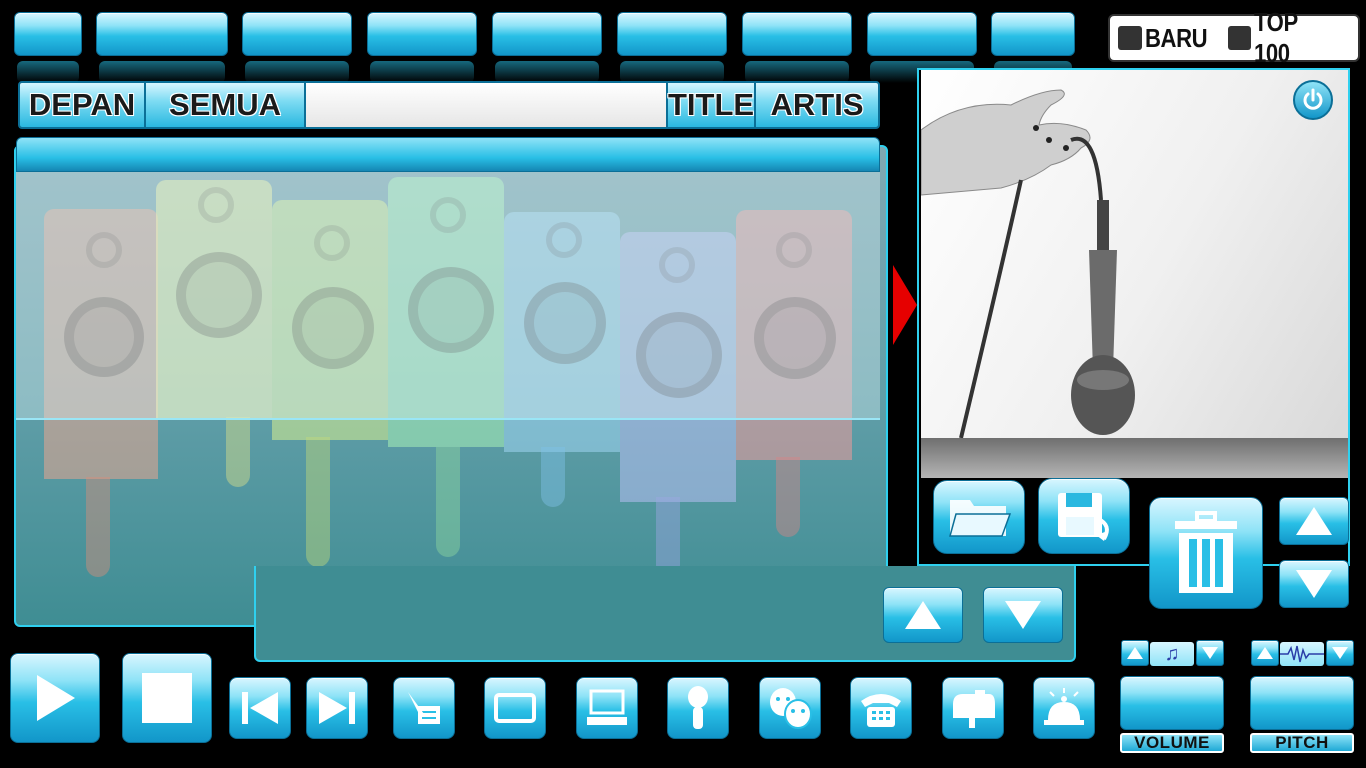 The height and width of the screenshot is (768, 1366). I want to click on volume-down-button, so click(1210, 653).